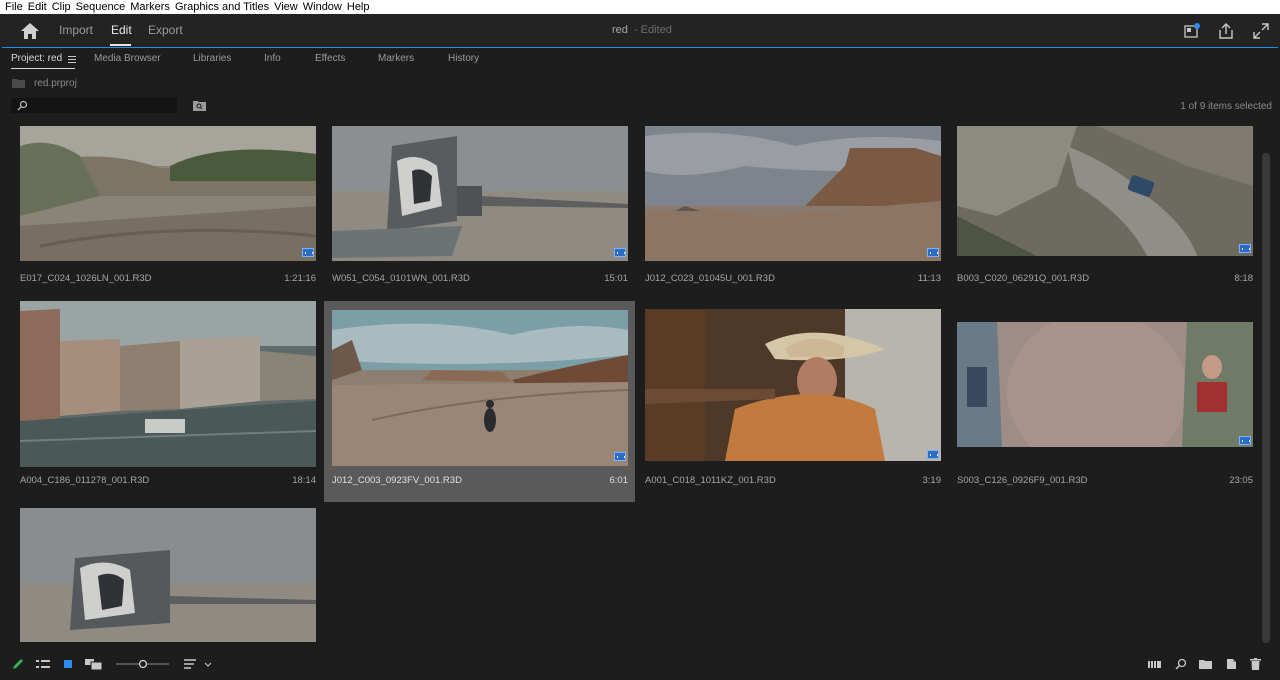 The width and height of the screenshot is (1280, 680). I want to click on new-item-icon, so click(1231, 664).